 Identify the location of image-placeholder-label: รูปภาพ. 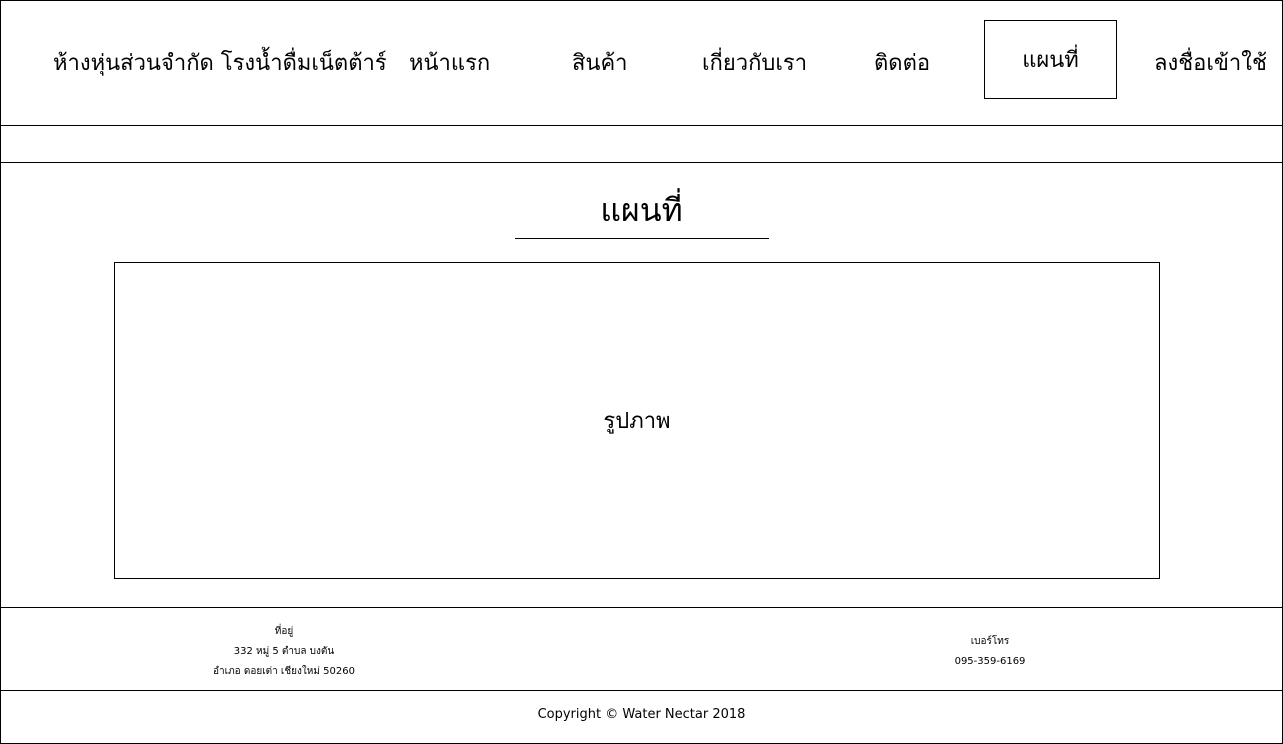
(637, 421).